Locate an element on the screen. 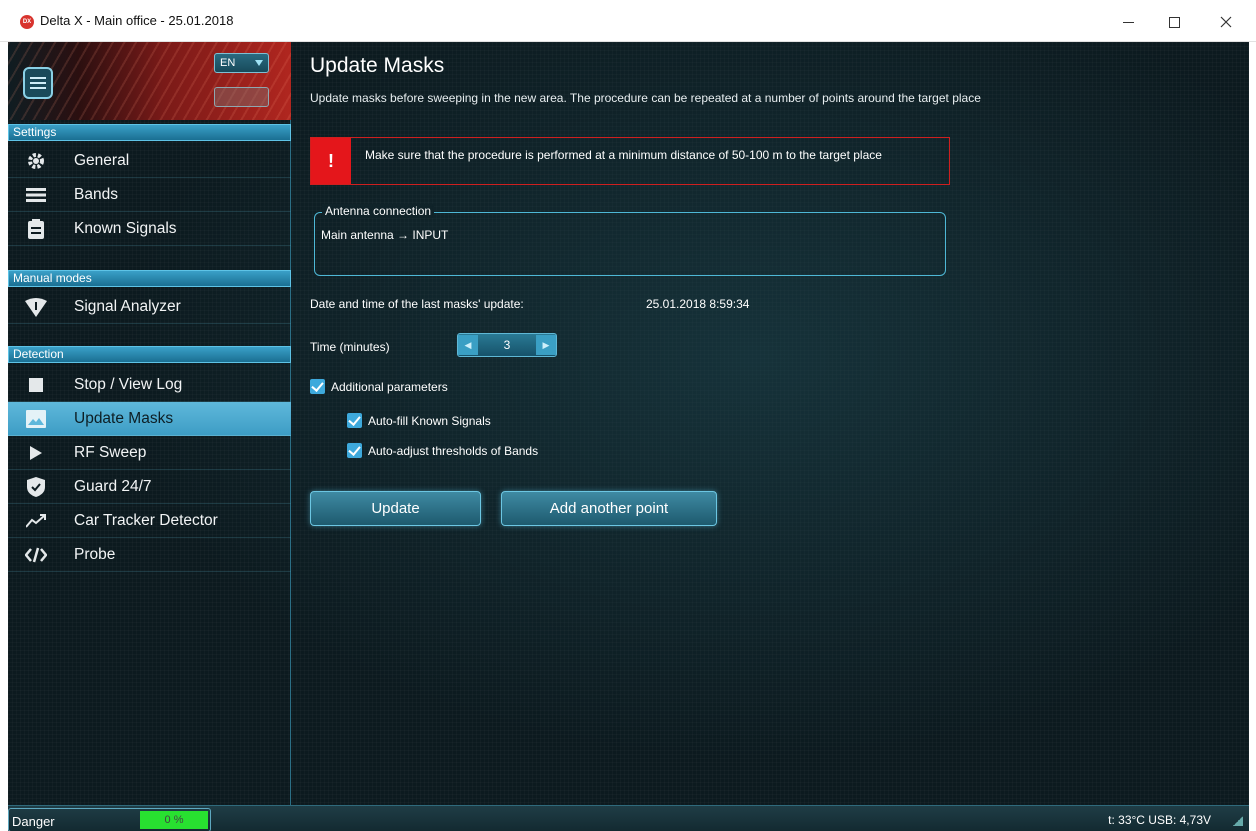 This screenshot has height=831, width=1256. sidebar-item-label: Guard 24/7 is located at coordinates (113, 486).